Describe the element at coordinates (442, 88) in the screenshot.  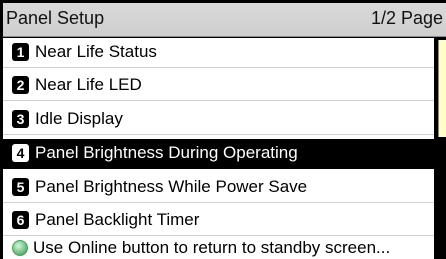
I see `scroll-indicator` at that location.